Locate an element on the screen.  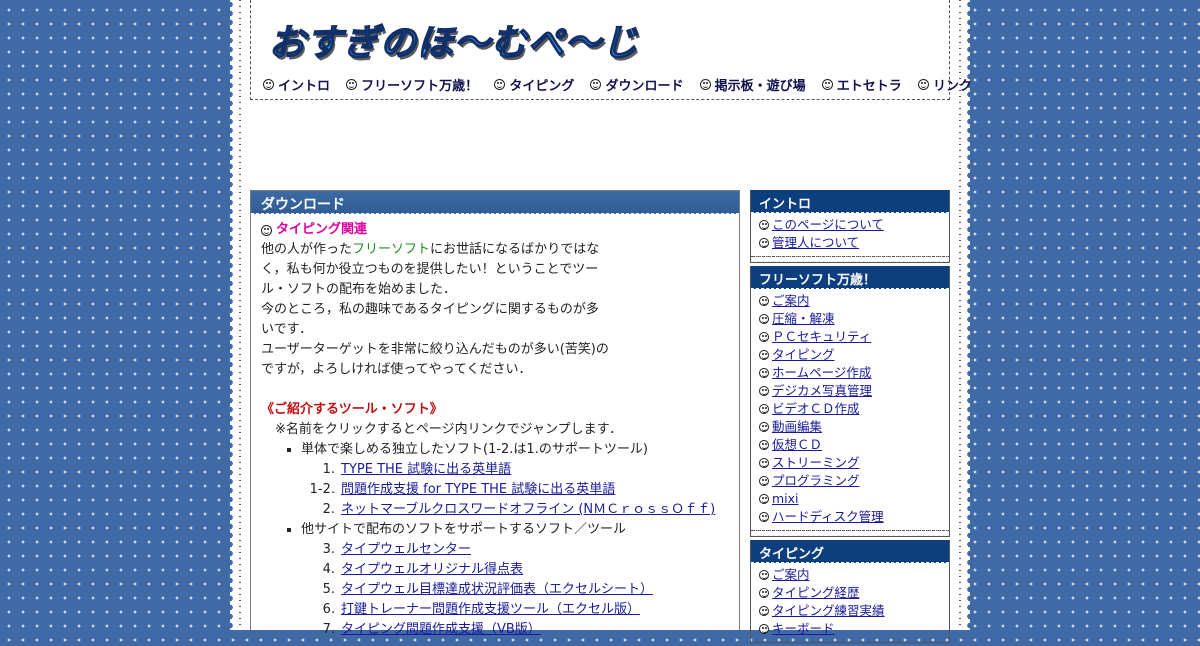
sidebar-item: ストリーミング is located at coordinates (850, 463).